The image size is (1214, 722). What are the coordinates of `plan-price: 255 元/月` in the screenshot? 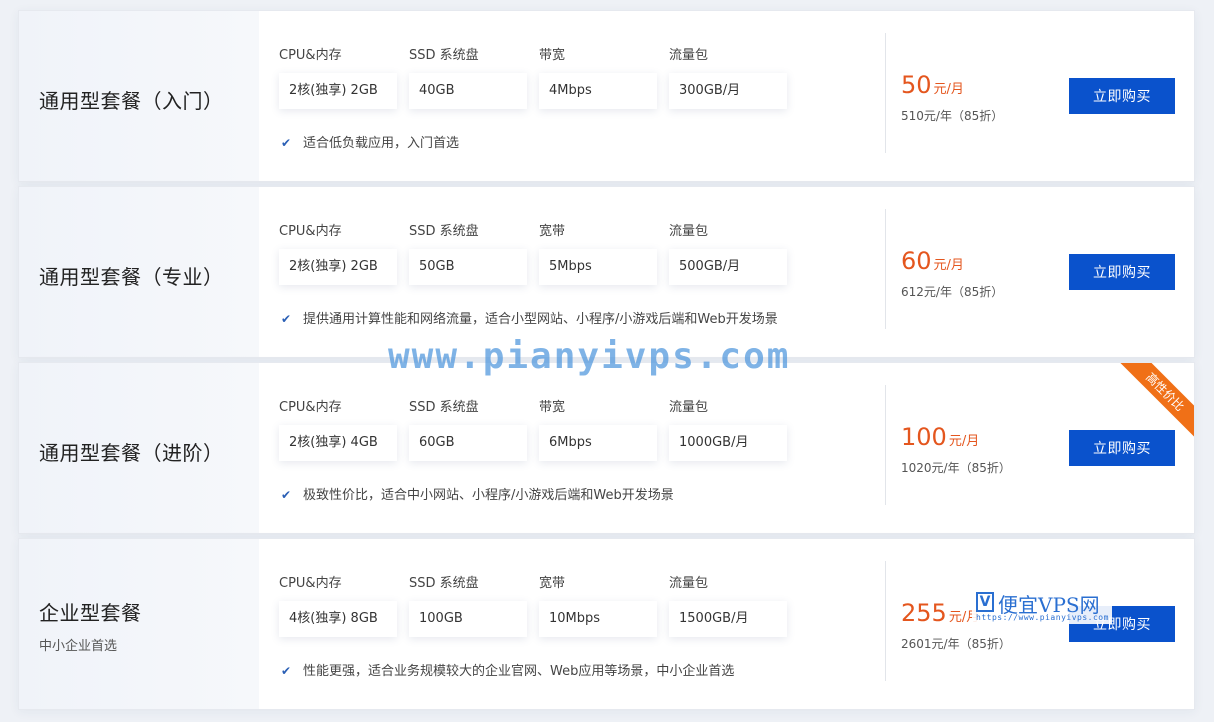 It's located at (940, 613).